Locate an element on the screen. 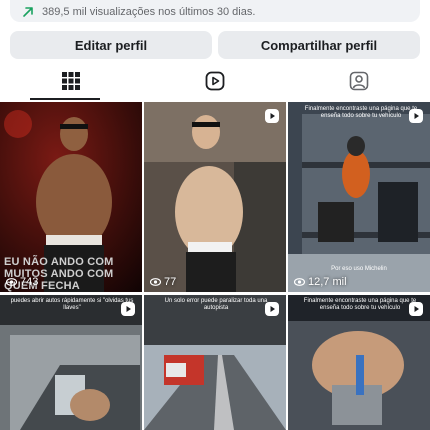 This screenshot has height=430, width=430. post-subcaption: Por eso uso Michelin is located at coordinates (359, 269).